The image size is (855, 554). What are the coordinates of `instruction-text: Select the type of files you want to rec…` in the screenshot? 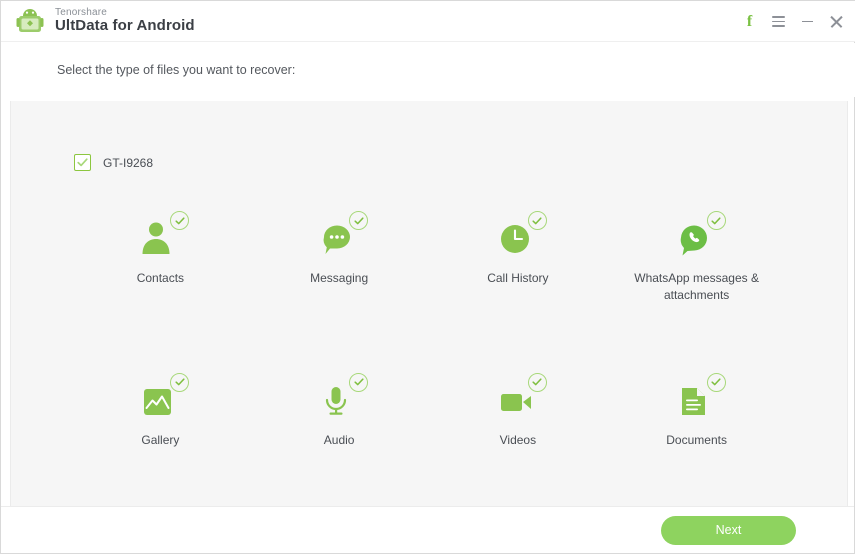 It's located at (176, 70).